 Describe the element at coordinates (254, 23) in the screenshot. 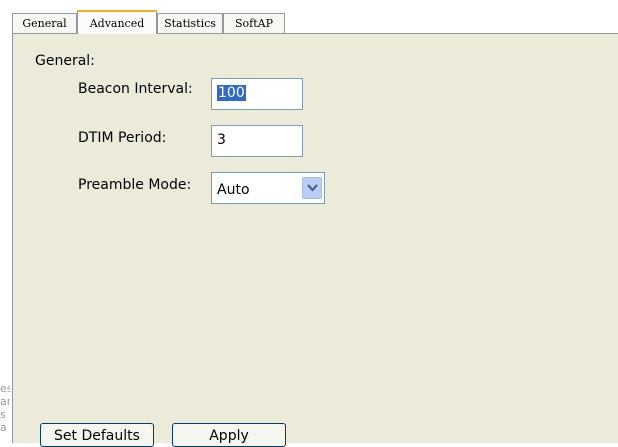

I see `tab-softap: SoftAP` at that location.